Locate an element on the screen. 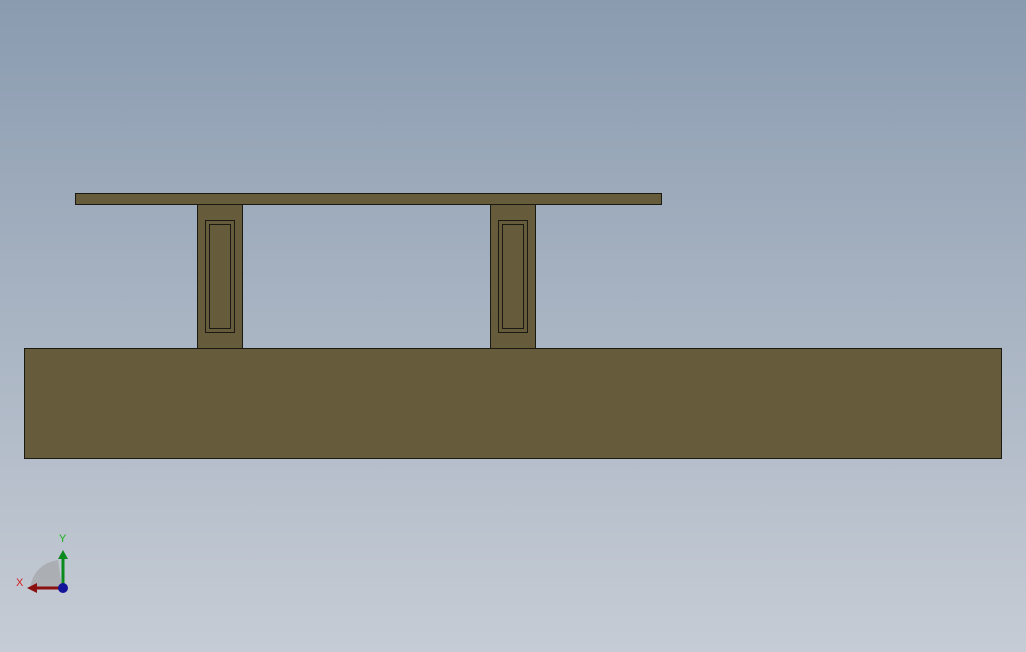 The width and height of the screenshot is (1026, 652). triad-graphic is located at coordinates (47, 571).